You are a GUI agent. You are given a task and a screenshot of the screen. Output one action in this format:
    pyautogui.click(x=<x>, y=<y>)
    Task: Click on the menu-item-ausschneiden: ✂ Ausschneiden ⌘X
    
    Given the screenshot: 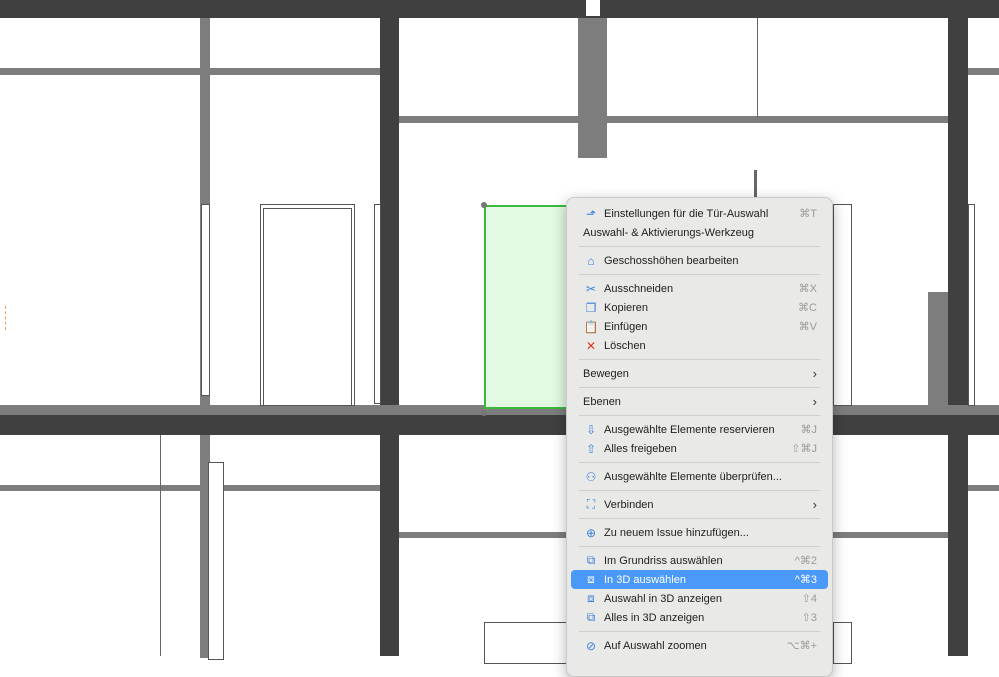 What is the action you would take?
    pyautogui.click(x=699, y=288)
    